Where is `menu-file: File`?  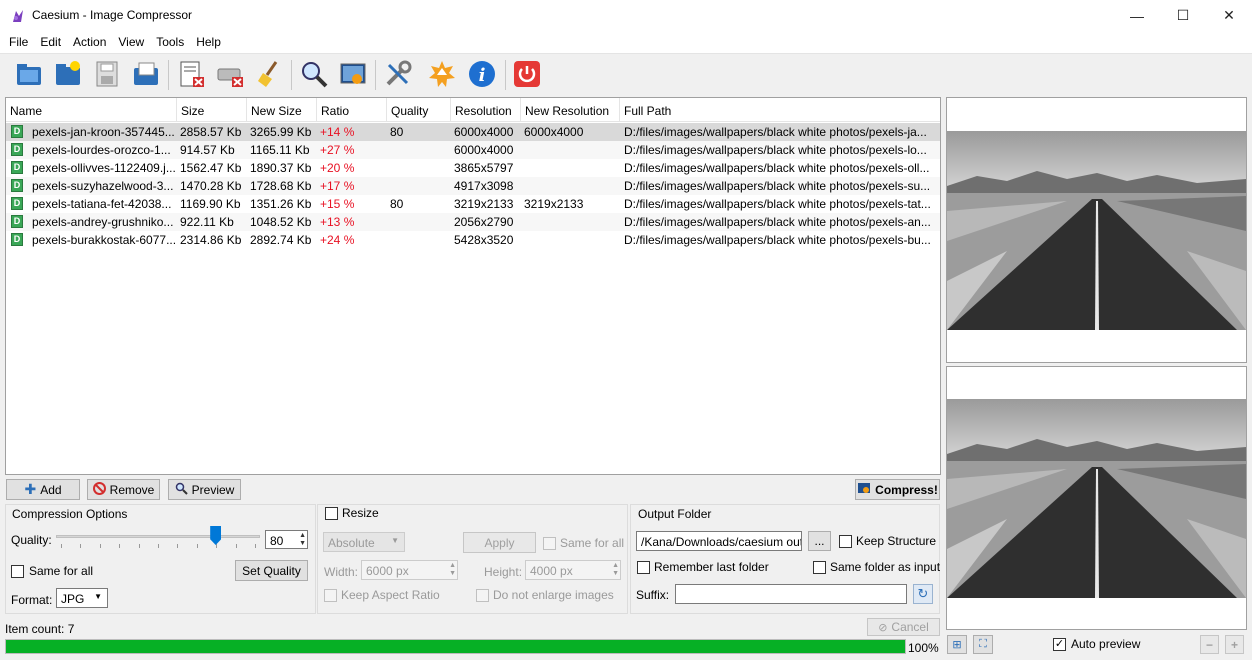 menu-file: File is located at coordinates (18, 42).